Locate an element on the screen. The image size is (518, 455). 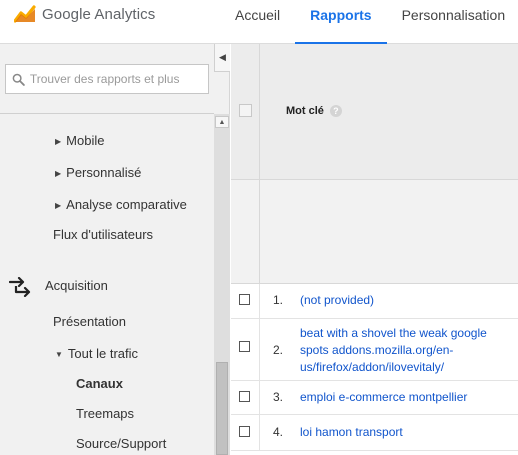
tab-accueil: Accueil is located at coordinates (257, 22).